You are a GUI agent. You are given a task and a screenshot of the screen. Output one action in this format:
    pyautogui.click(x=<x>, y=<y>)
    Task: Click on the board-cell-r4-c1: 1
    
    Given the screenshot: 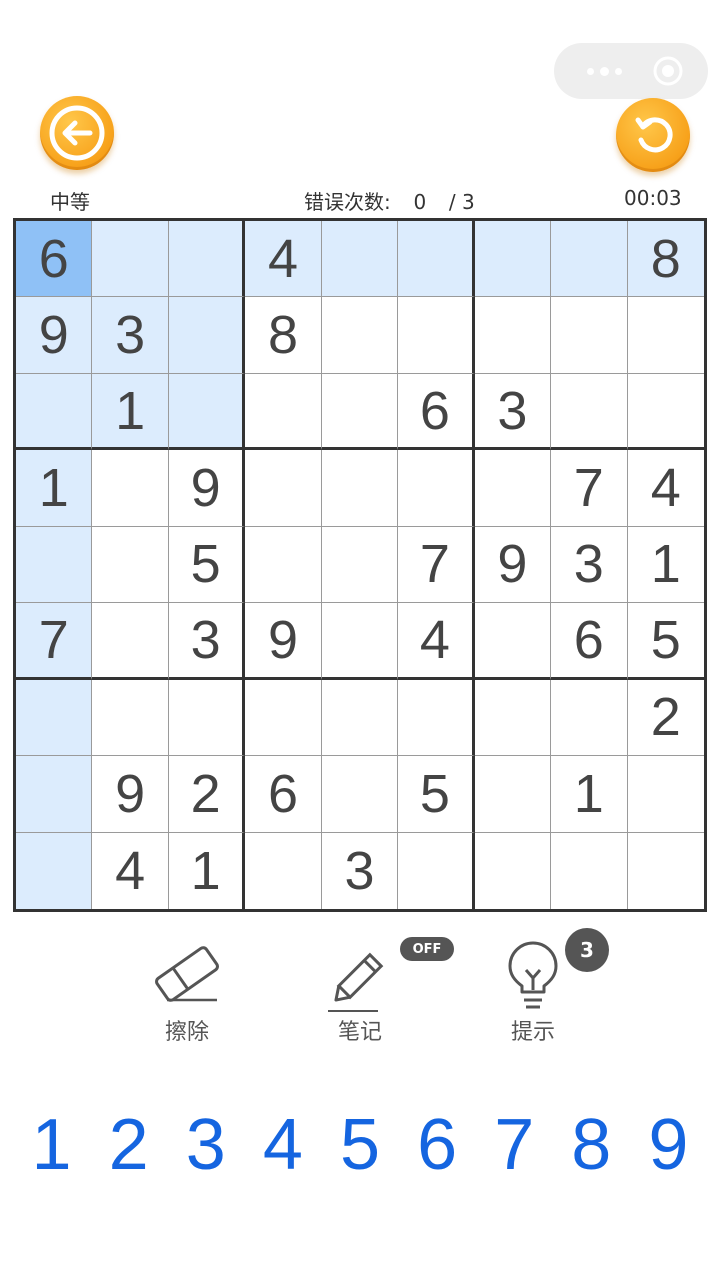 What is the action you would take?
    pyautogui.click(x=54, y=488)
    